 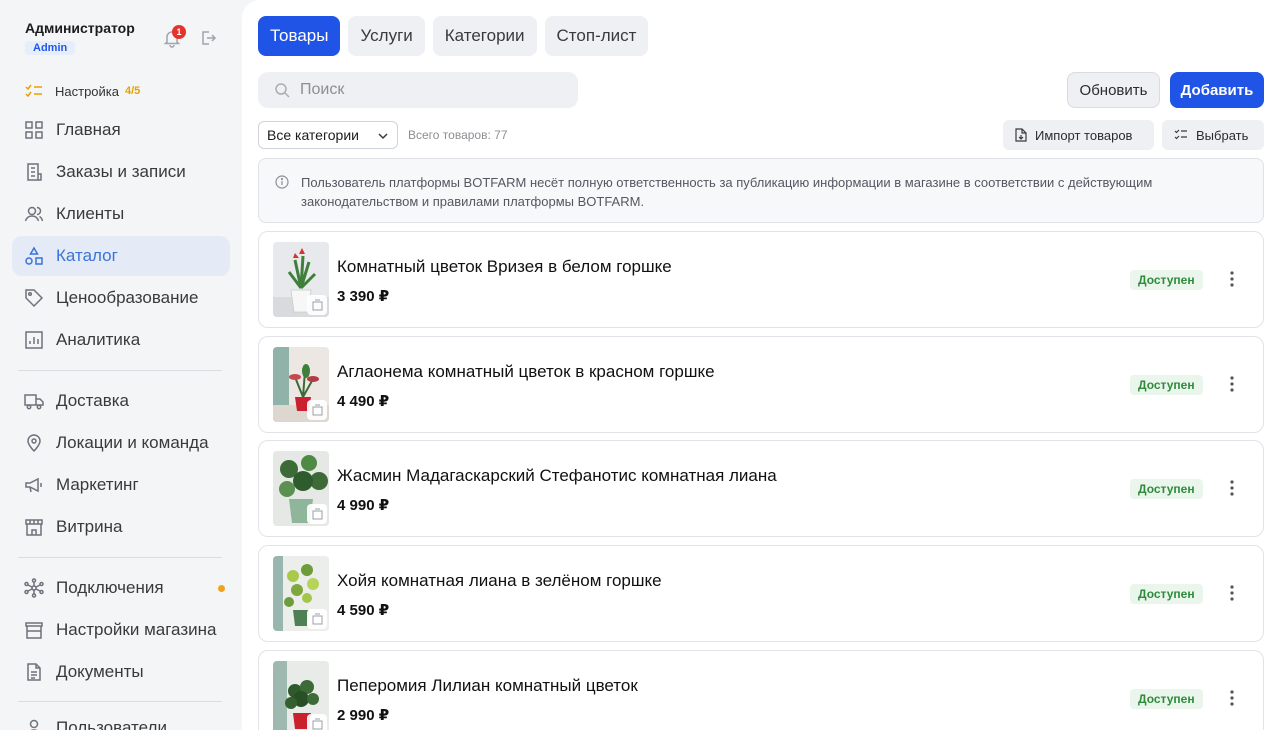 I want to click on sidebar-item-analytics: Аналитика, so click(x=121, y=340).